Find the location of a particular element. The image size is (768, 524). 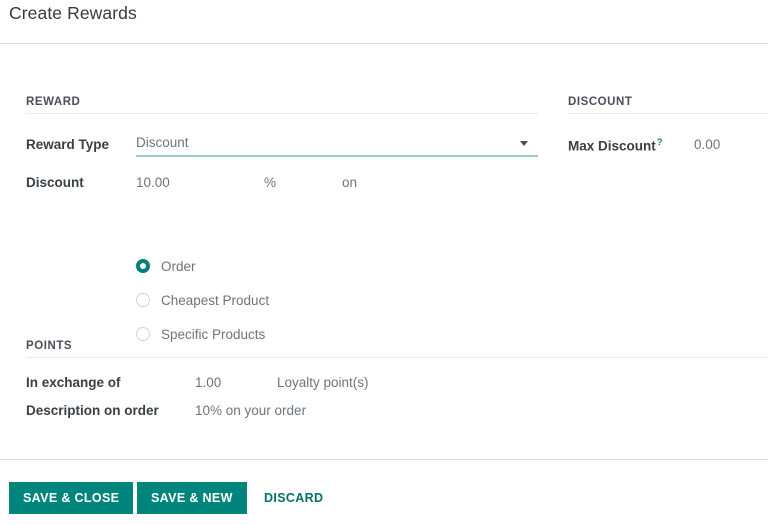

max-discount-label: Max Discount? is located at coordinates (615, 145).